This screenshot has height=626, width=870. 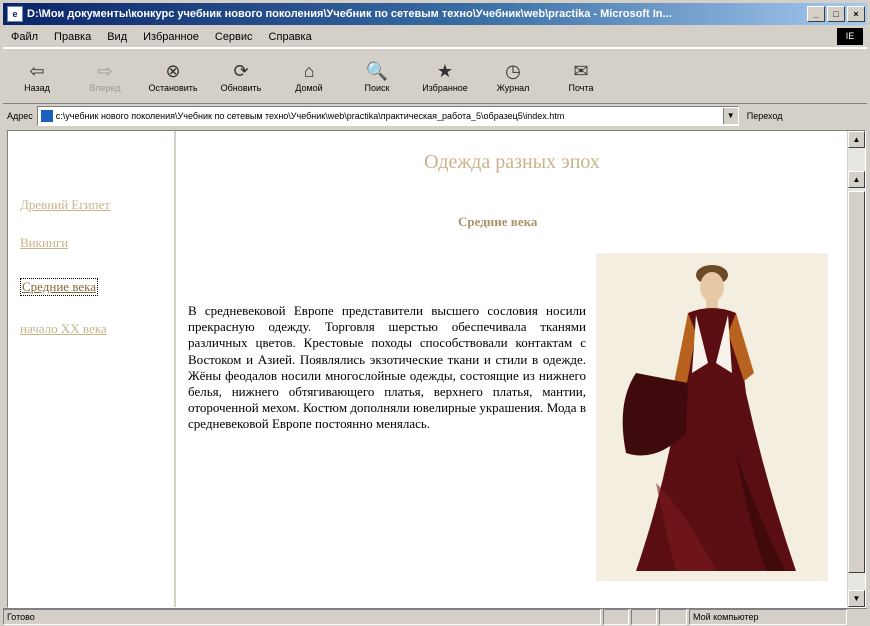 What do you see at coordinates (836, 14) in the screenshot?
I see `maximize-button: □` at bounding box center [836, 14].